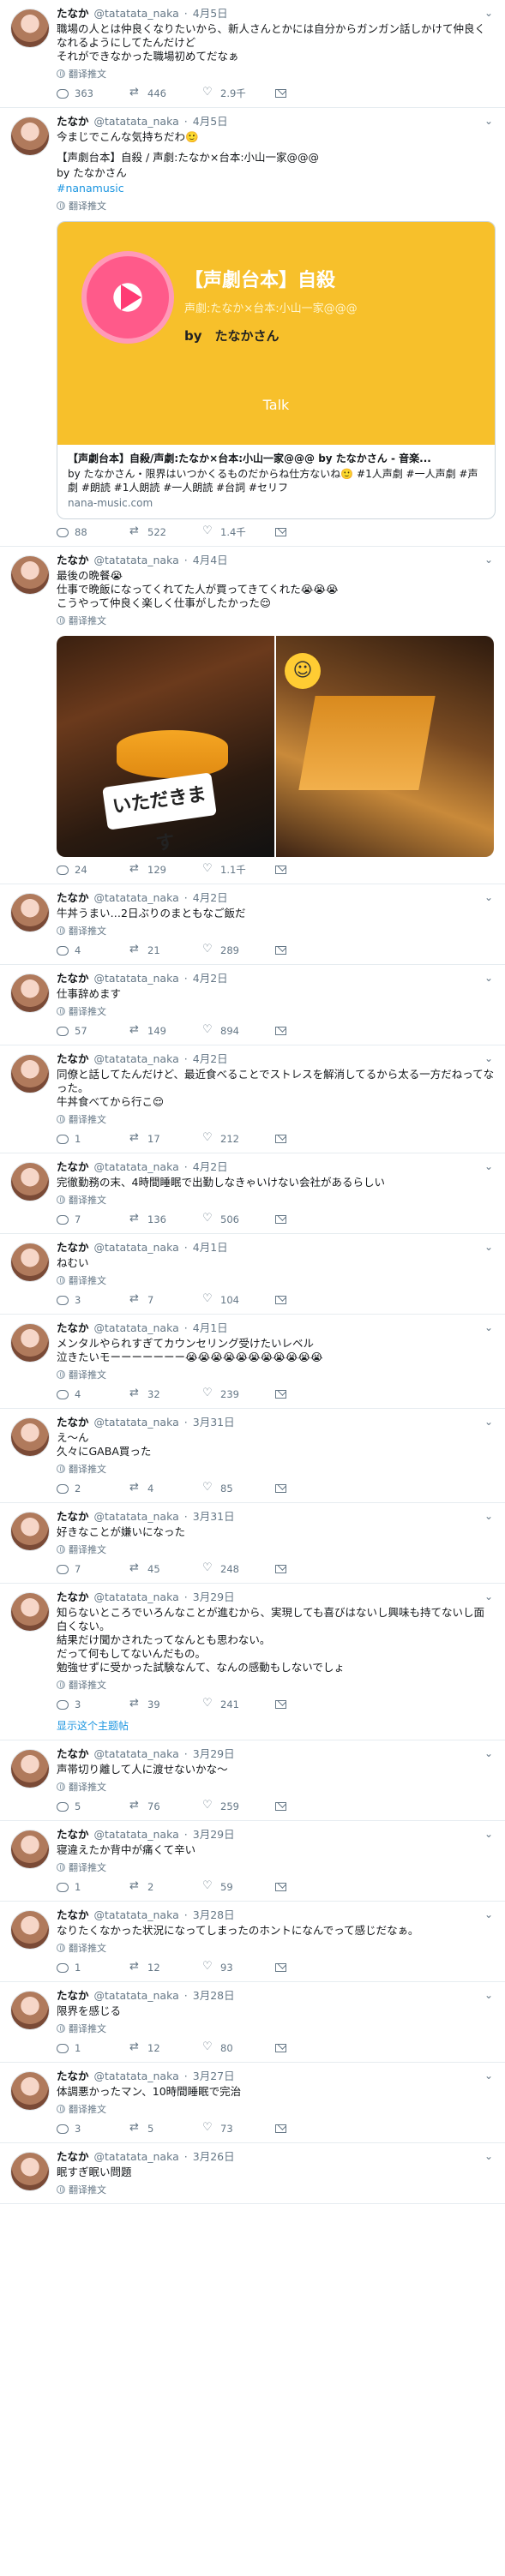 The width and height of the screenshot is (505, 2576). I want to click on heart-button: 73, so click(238, 2128).